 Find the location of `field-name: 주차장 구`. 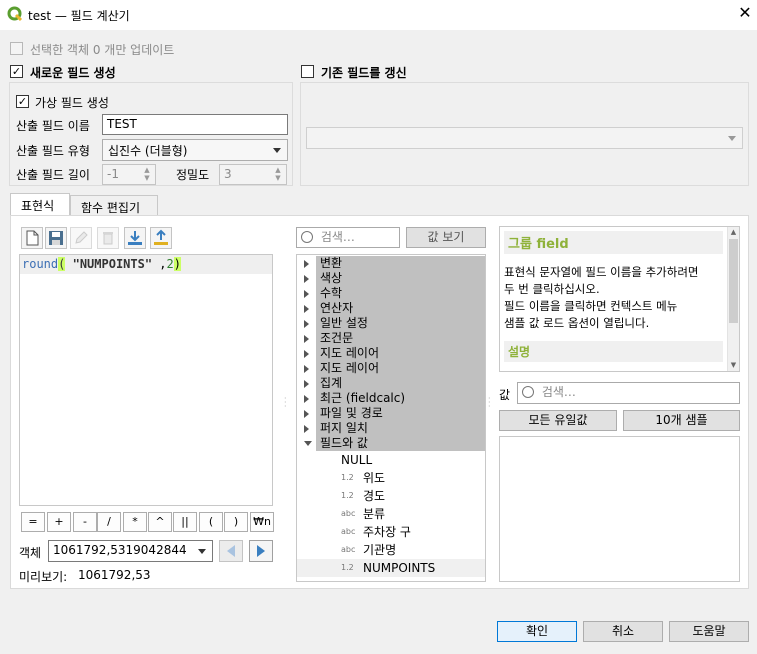

field-name: 주차장 구 is located at coordinates (387, 532).